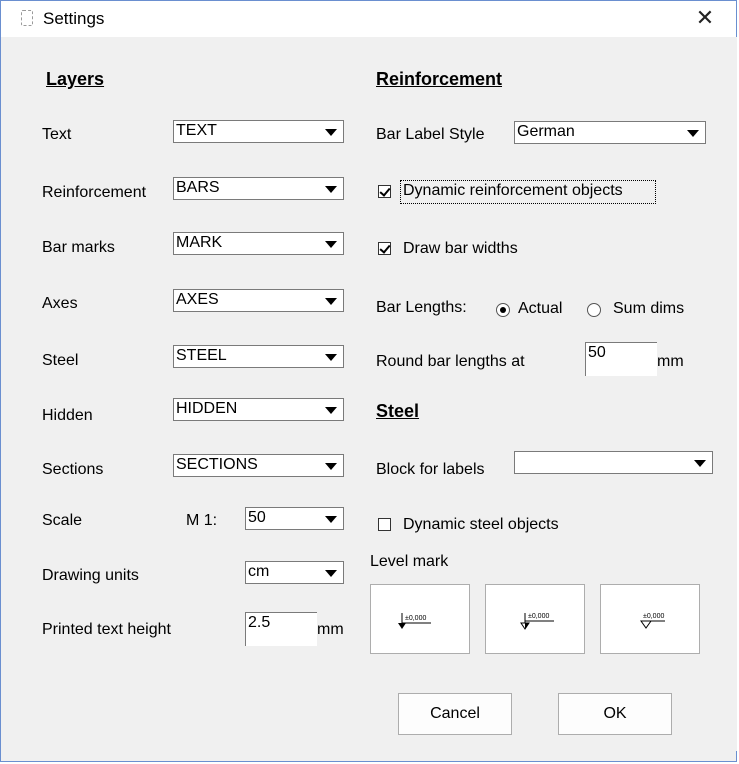 The height and width of the screenshot is (764, 739). I want to click on layer-axes-combo: AXES, so click(258, 300).